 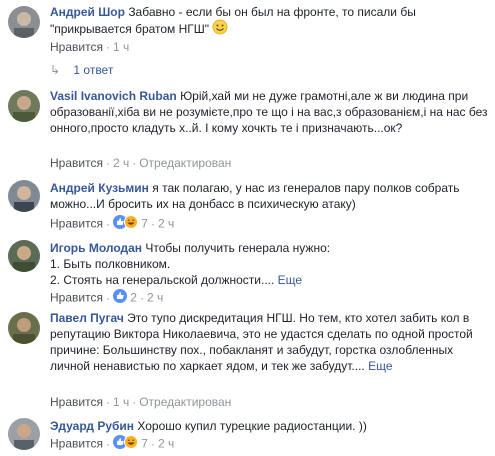 I want to click on comment-meta: Нравится · 1 ч, so click(x=90, y=47).